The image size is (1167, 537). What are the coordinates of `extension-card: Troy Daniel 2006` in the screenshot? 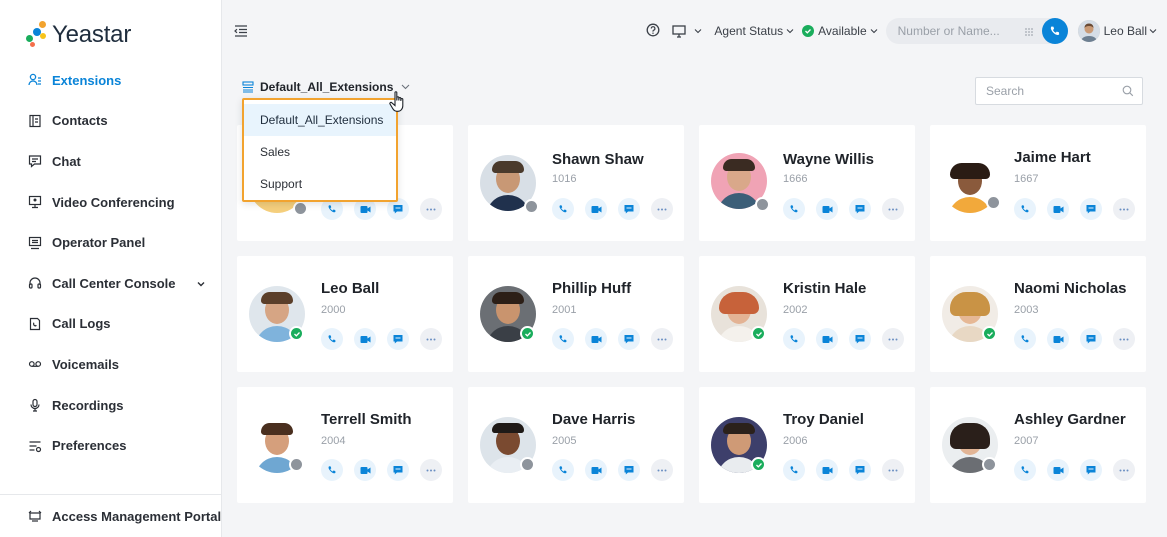 It's located at (807, 445).